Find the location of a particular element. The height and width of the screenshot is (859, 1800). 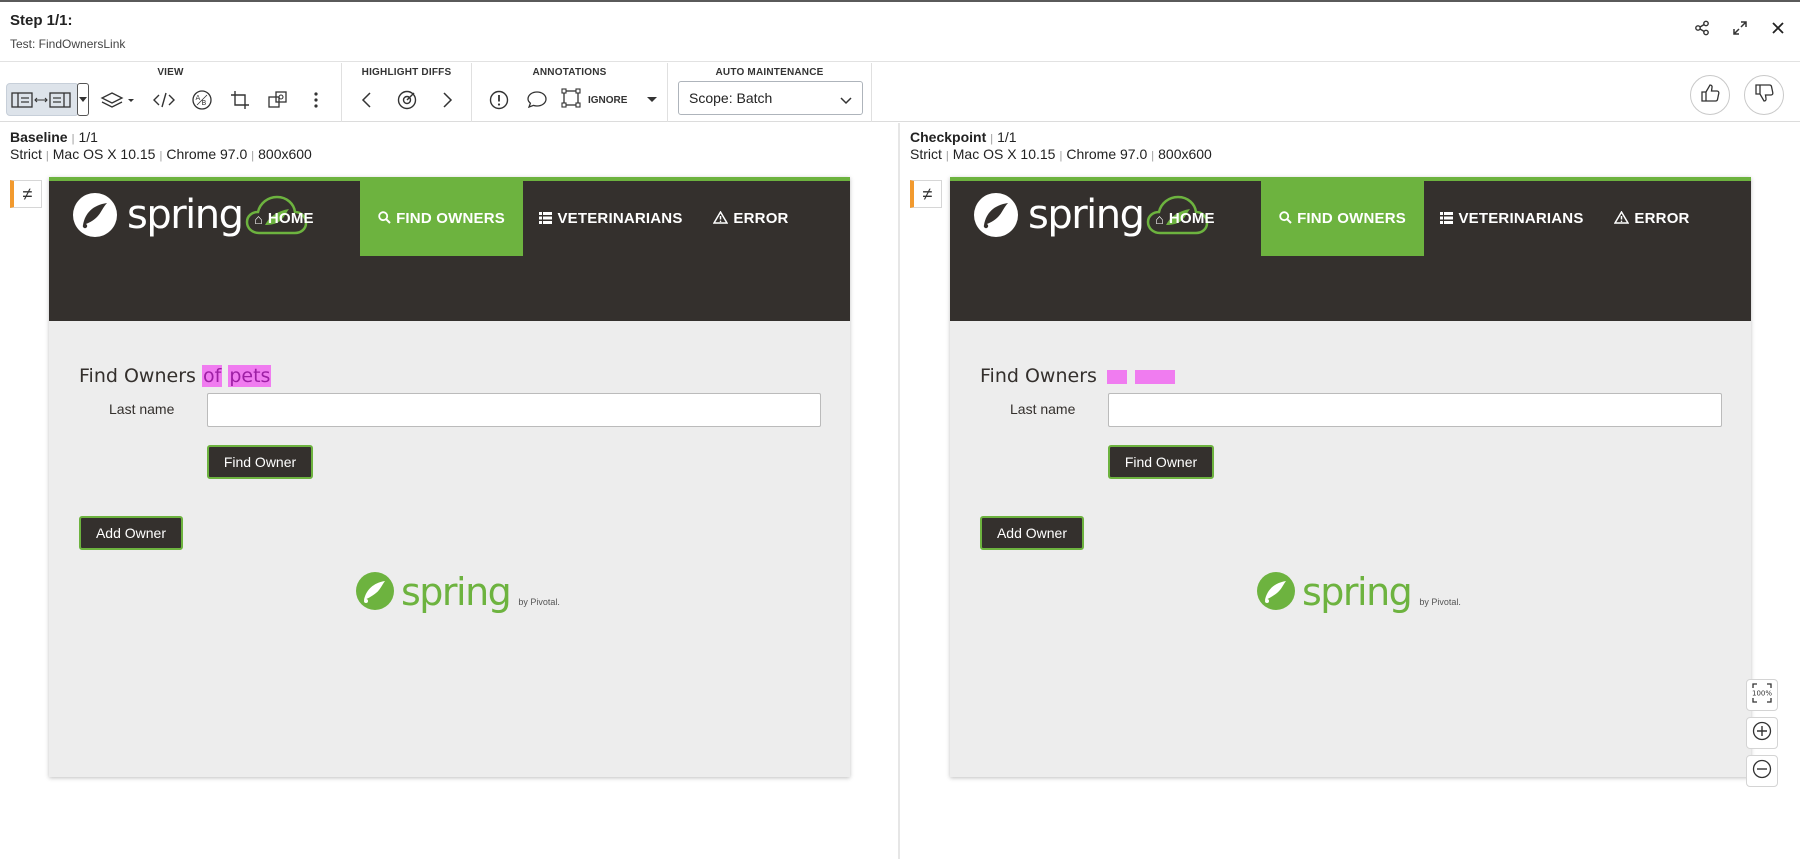

annotations-group: ANNOTATIONS IGNORE is located at coordinates (570, 92).